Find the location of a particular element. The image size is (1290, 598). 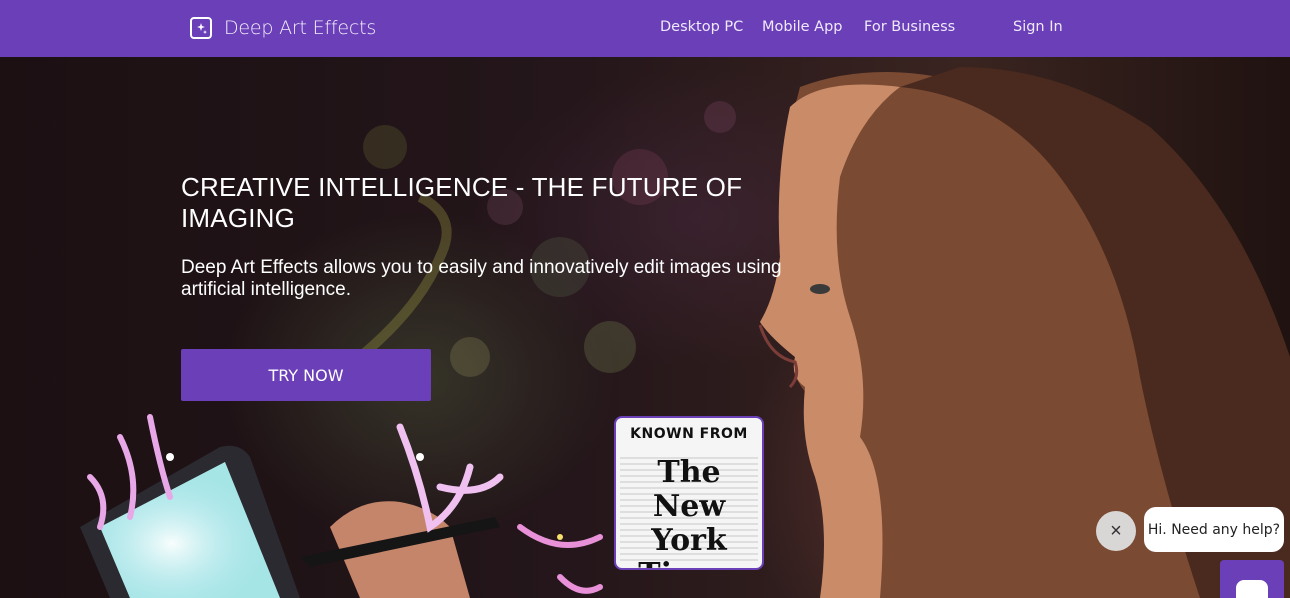

nyt-line-1: The is located at coordinates (689, 472).